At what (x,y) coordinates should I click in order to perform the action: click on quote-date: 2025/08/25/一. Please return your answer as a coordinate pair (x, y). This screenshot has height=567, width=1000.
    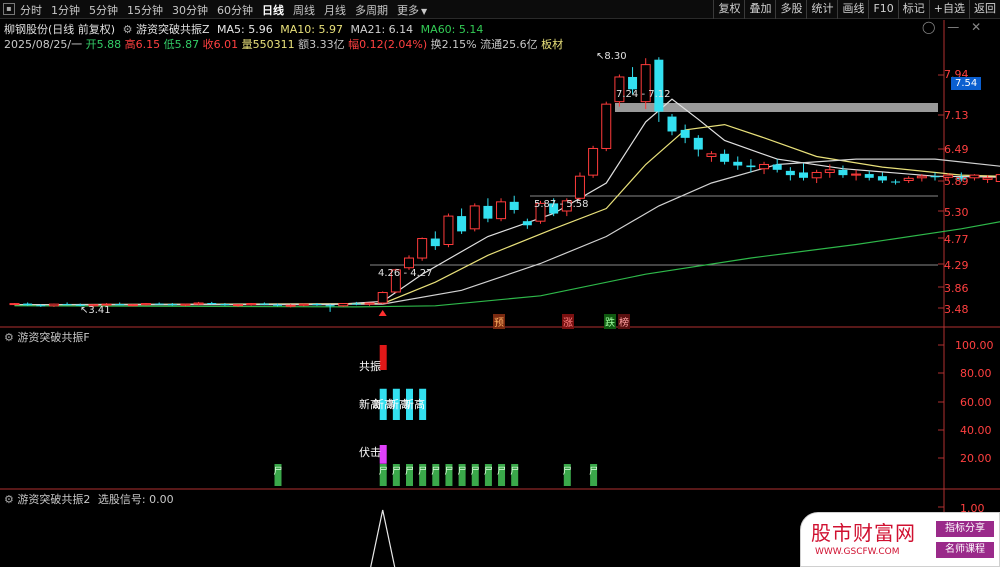
    Looking at the image, I should click on (43, 44).